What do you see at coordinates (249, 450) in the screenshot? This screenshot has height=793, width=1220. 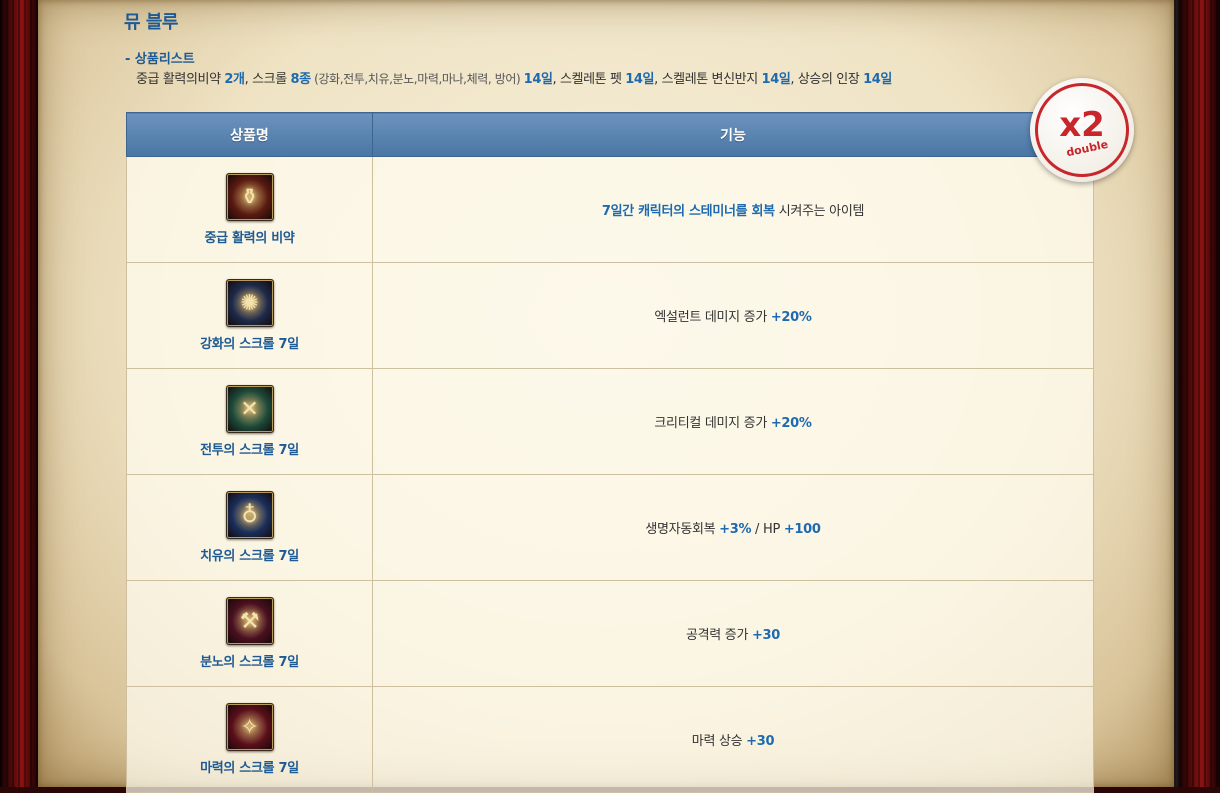 I see `product-name: 전투의 스크롤 7일` at bounding box center [249, 450].